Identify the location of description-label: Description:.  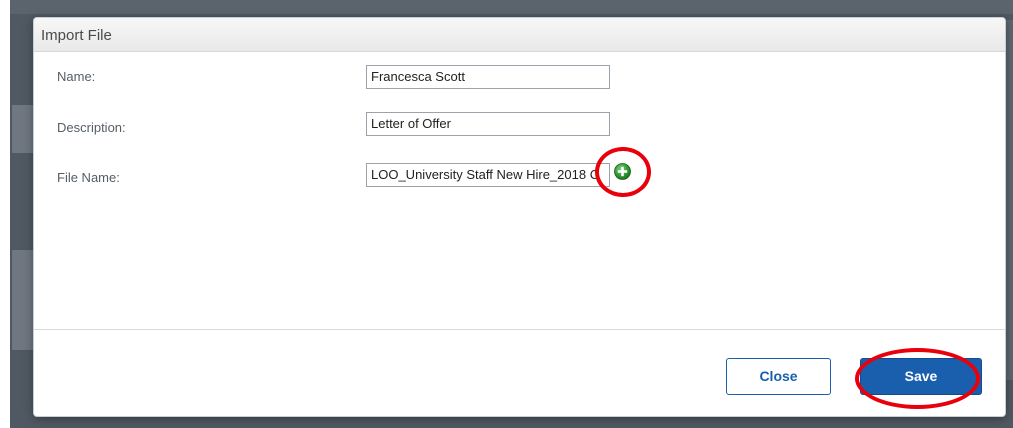
(91, 127).